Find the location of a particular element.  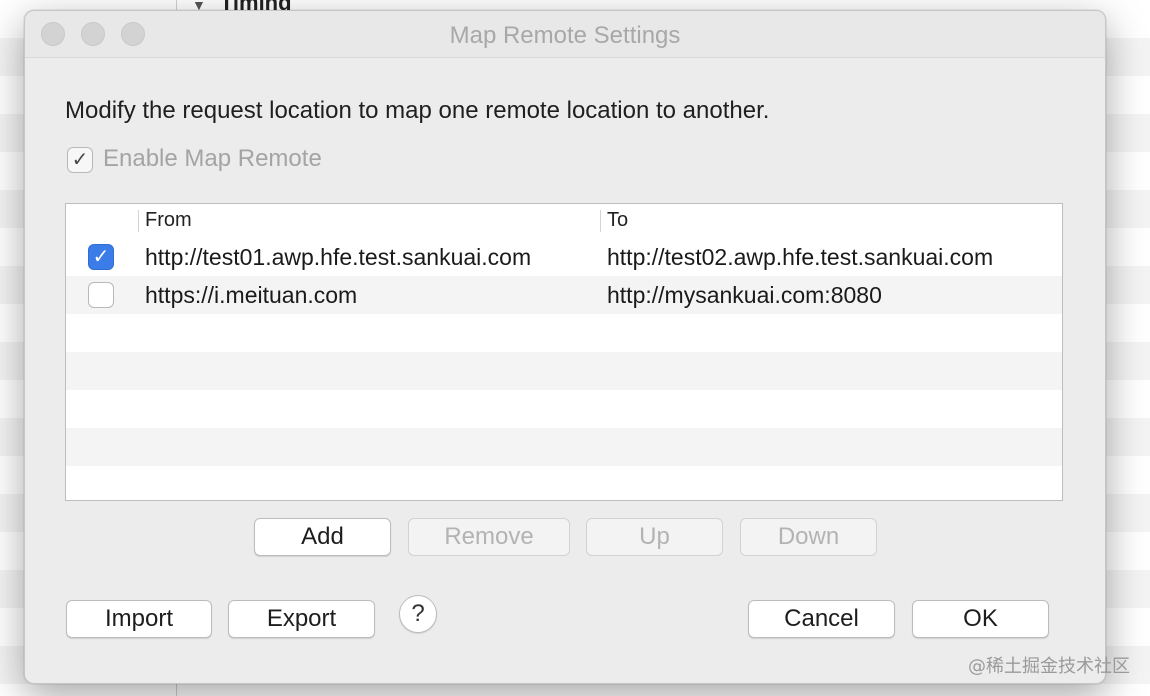

table-header: From To is located at coordinates (564, 221).